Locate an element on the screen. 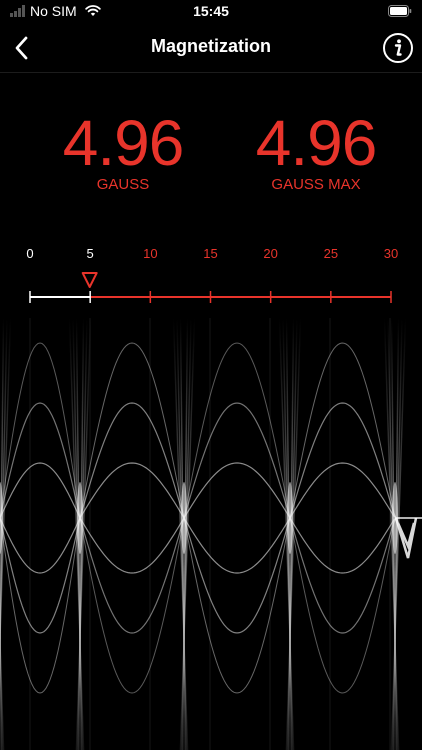 The height and width of the screenshot is (750, 422). scale-tick-label: 15 is located at coordinates (210, 253).